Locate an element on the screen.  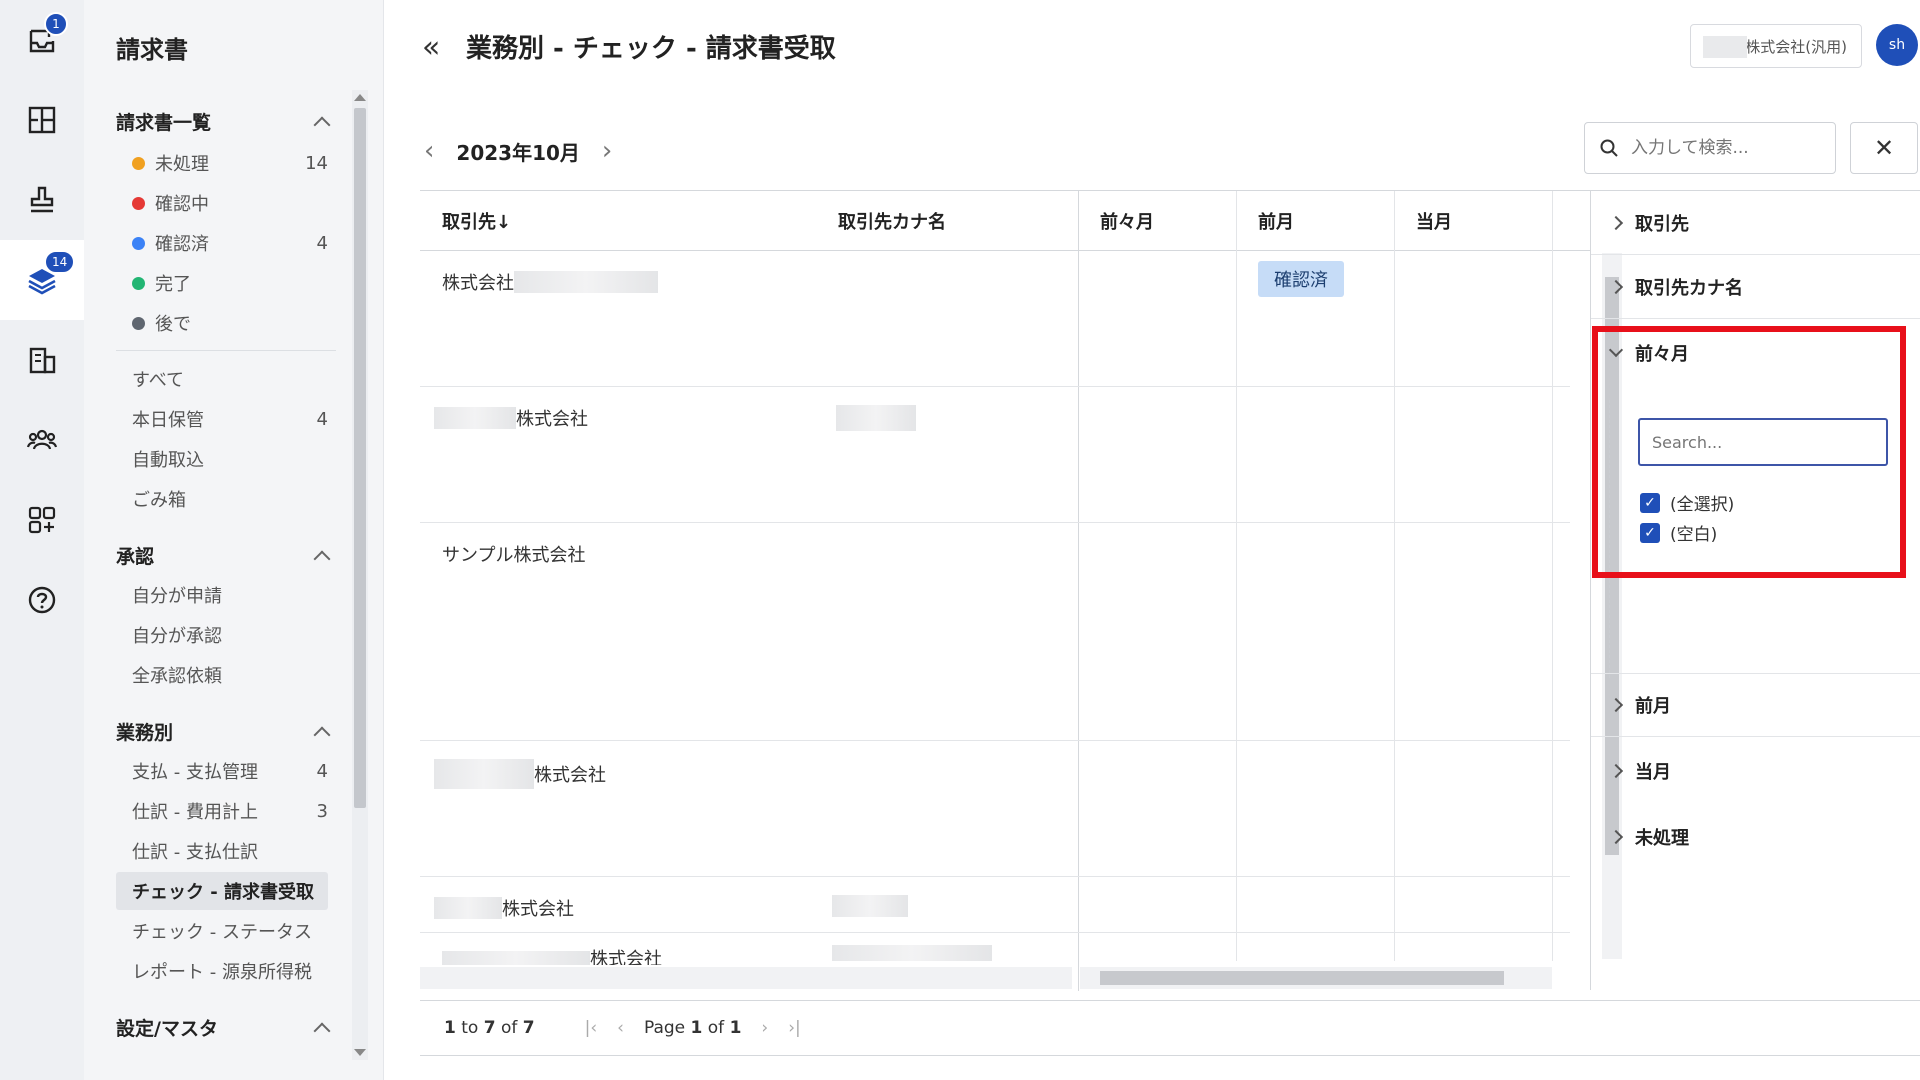
inbox-nav: 1 is located at coordinates (42, 40).